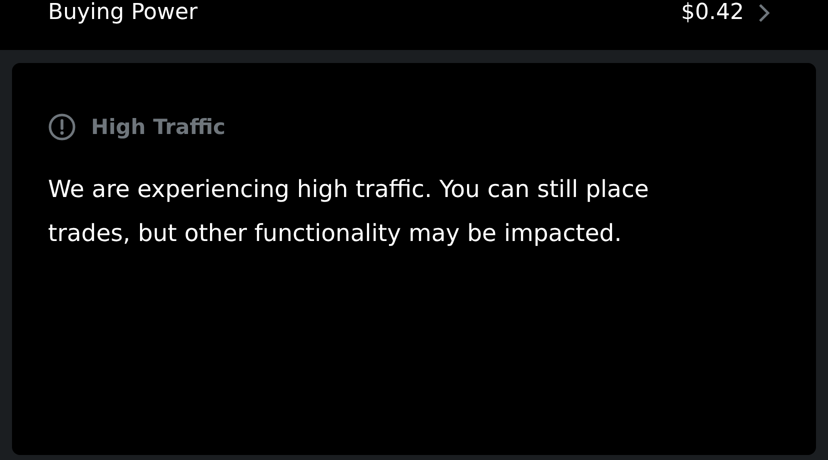  What do you see at coordinates (349, 211) in the screenshot?
I see `alert-message: We are experiencing high traffic. You can still place trades, but other functionality may be impacted.` at bounding box center [349, 211].